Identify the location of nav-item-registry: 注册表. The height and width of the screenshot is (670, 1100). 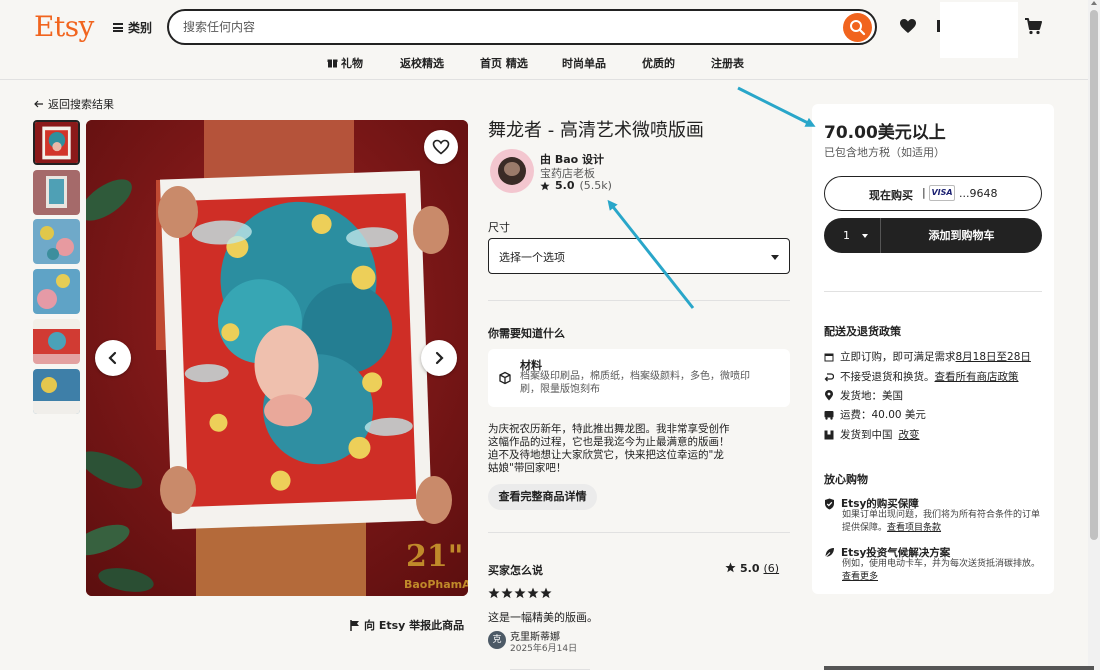
(727, 63).